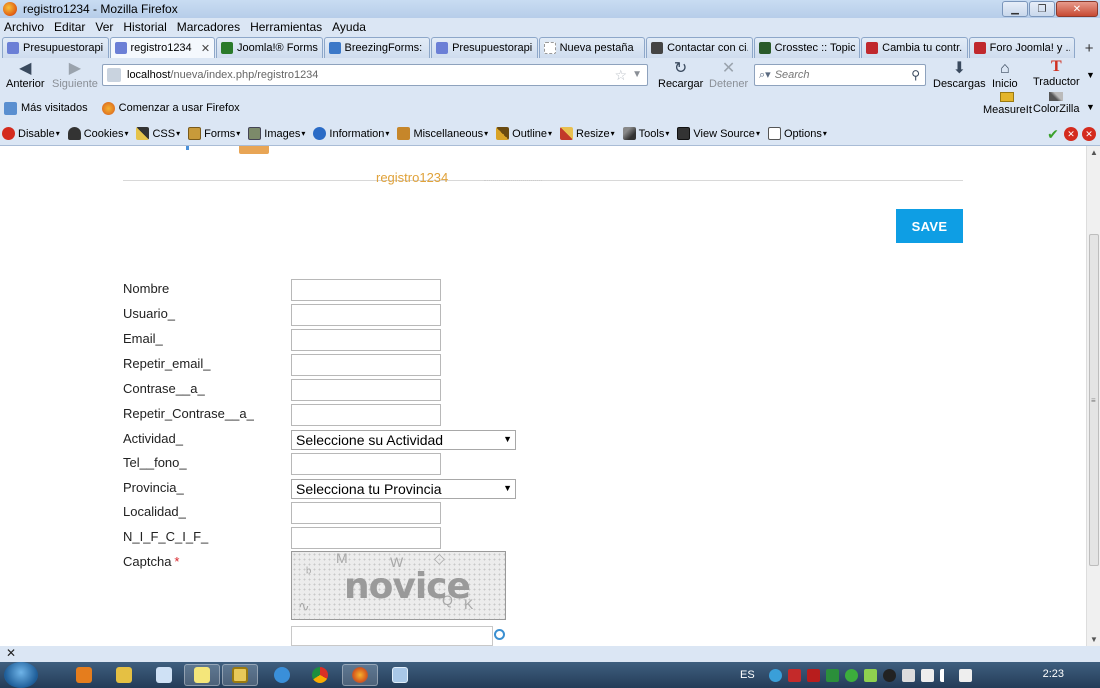 The height and width of the screenshot is (688, 1100). What do you see at coordinates (366, 415) in the screenshot?
I see `input-repetir-contrasena` at bounding box center [366, 415].